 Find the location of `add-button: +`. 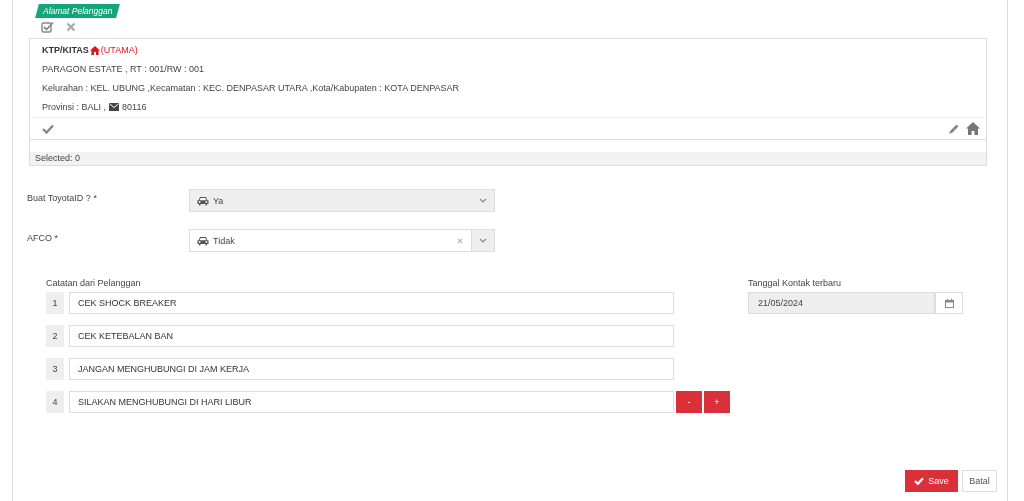

add-button: + is located at coordinates (717, 402).